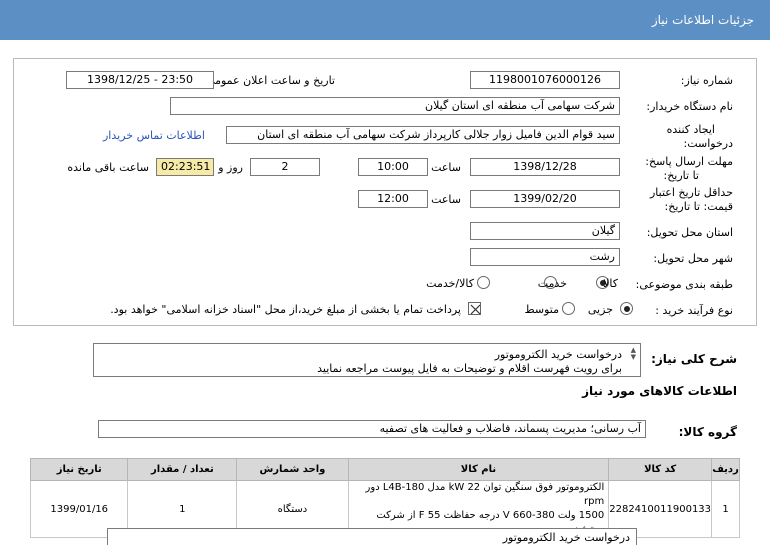 The image size is (770, 545). Describe the element at coordinates (558, 354) in the screenshot. I see `description-line-1: درخواست خرید الکتروموتور` at that location.